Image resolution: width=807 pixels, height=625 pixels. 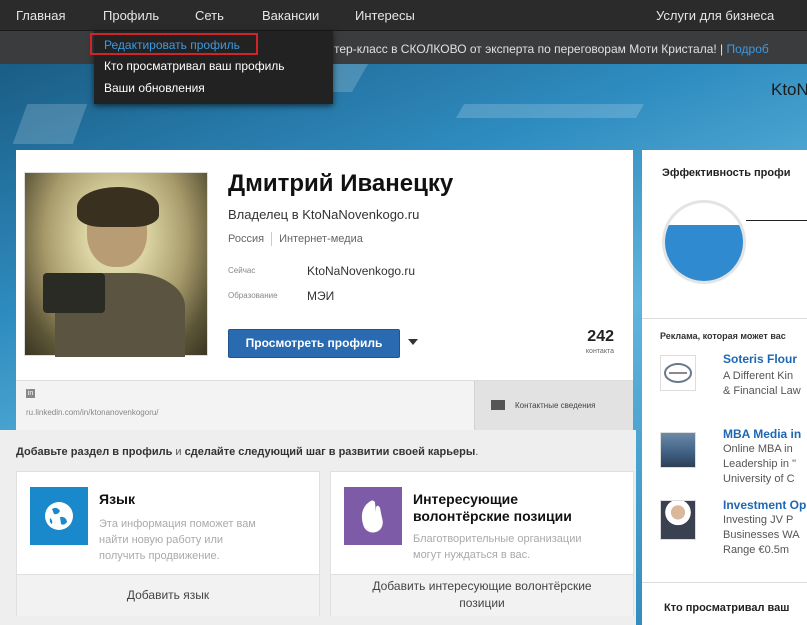 I want to click on suggestions-lead-mid: и, so click(x=178, y=452).